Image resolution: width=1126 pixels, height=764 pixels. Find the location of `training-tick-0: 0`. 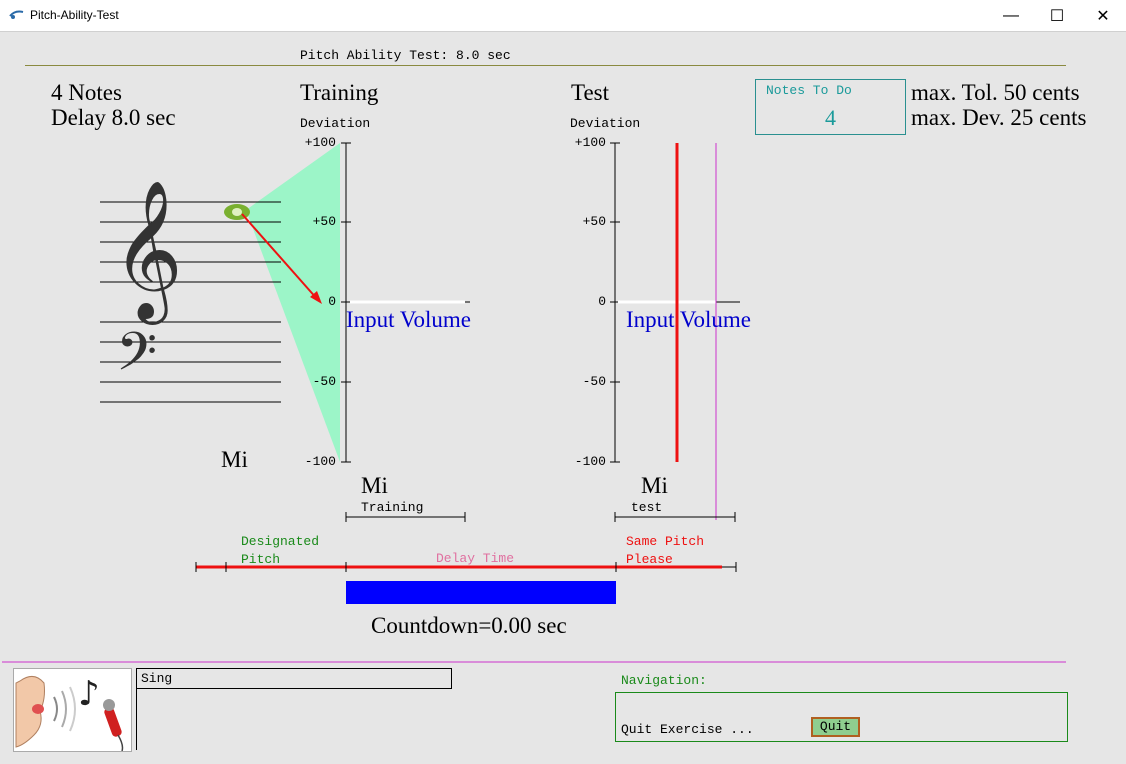

training-tick-0: 0 is located at coordinates (332, 301).